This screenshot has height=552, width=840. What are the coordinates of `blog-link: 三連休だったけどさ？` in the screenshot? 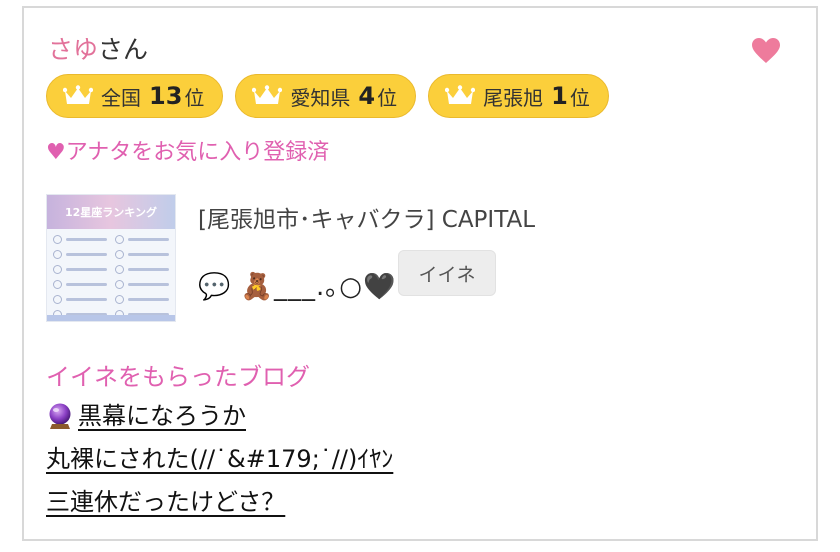 It's located at (165, 502).